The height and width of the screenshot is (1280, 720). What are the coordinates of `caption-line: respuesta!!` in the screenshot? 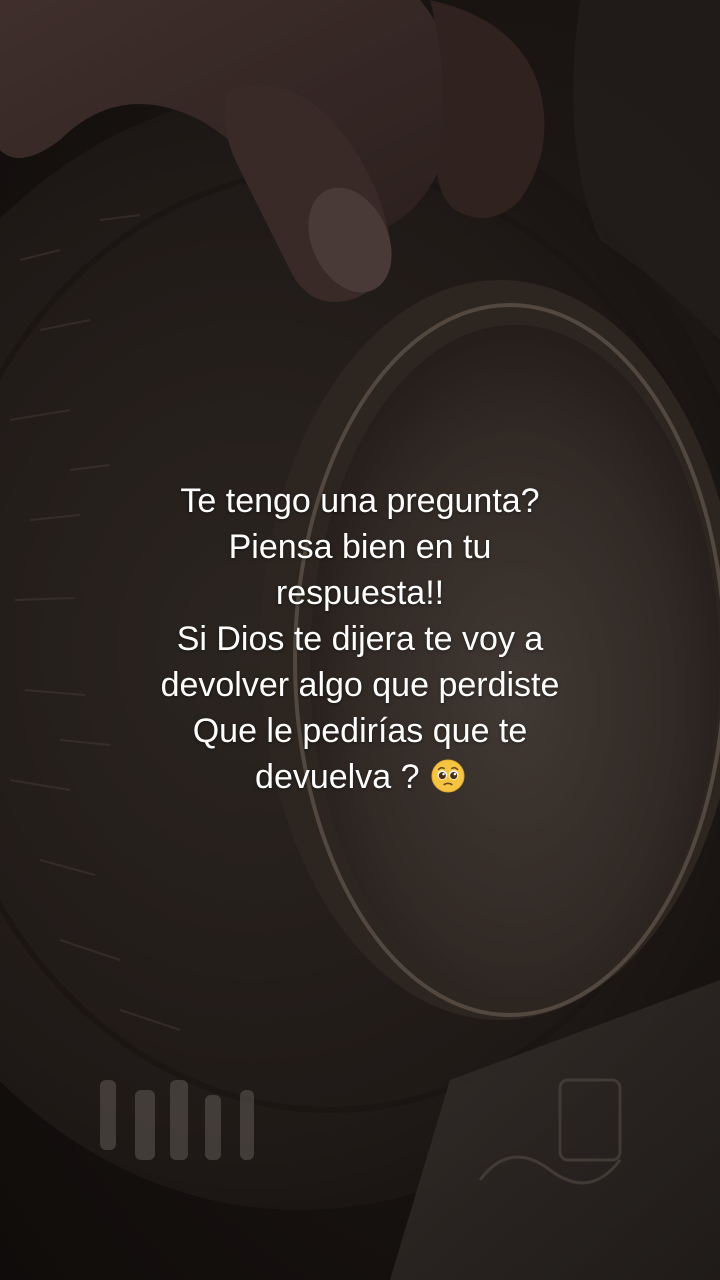 It's located at (360, 593).